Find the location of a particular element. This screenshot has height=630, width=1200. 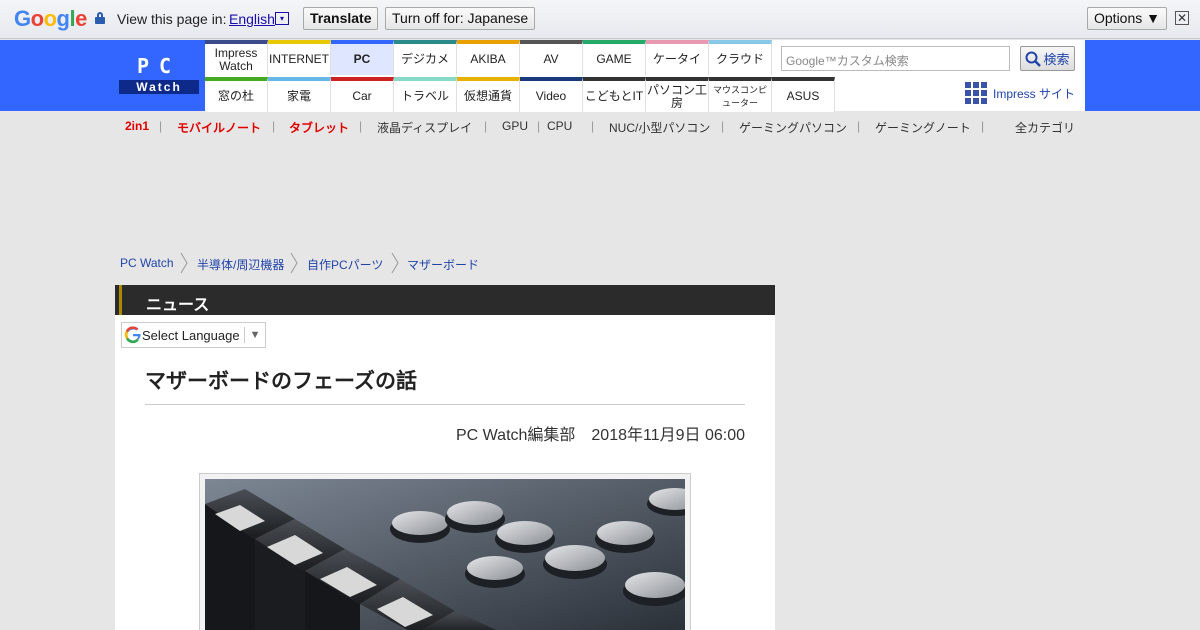

nav-item: INTERNET is located at coordinates (299, 57).